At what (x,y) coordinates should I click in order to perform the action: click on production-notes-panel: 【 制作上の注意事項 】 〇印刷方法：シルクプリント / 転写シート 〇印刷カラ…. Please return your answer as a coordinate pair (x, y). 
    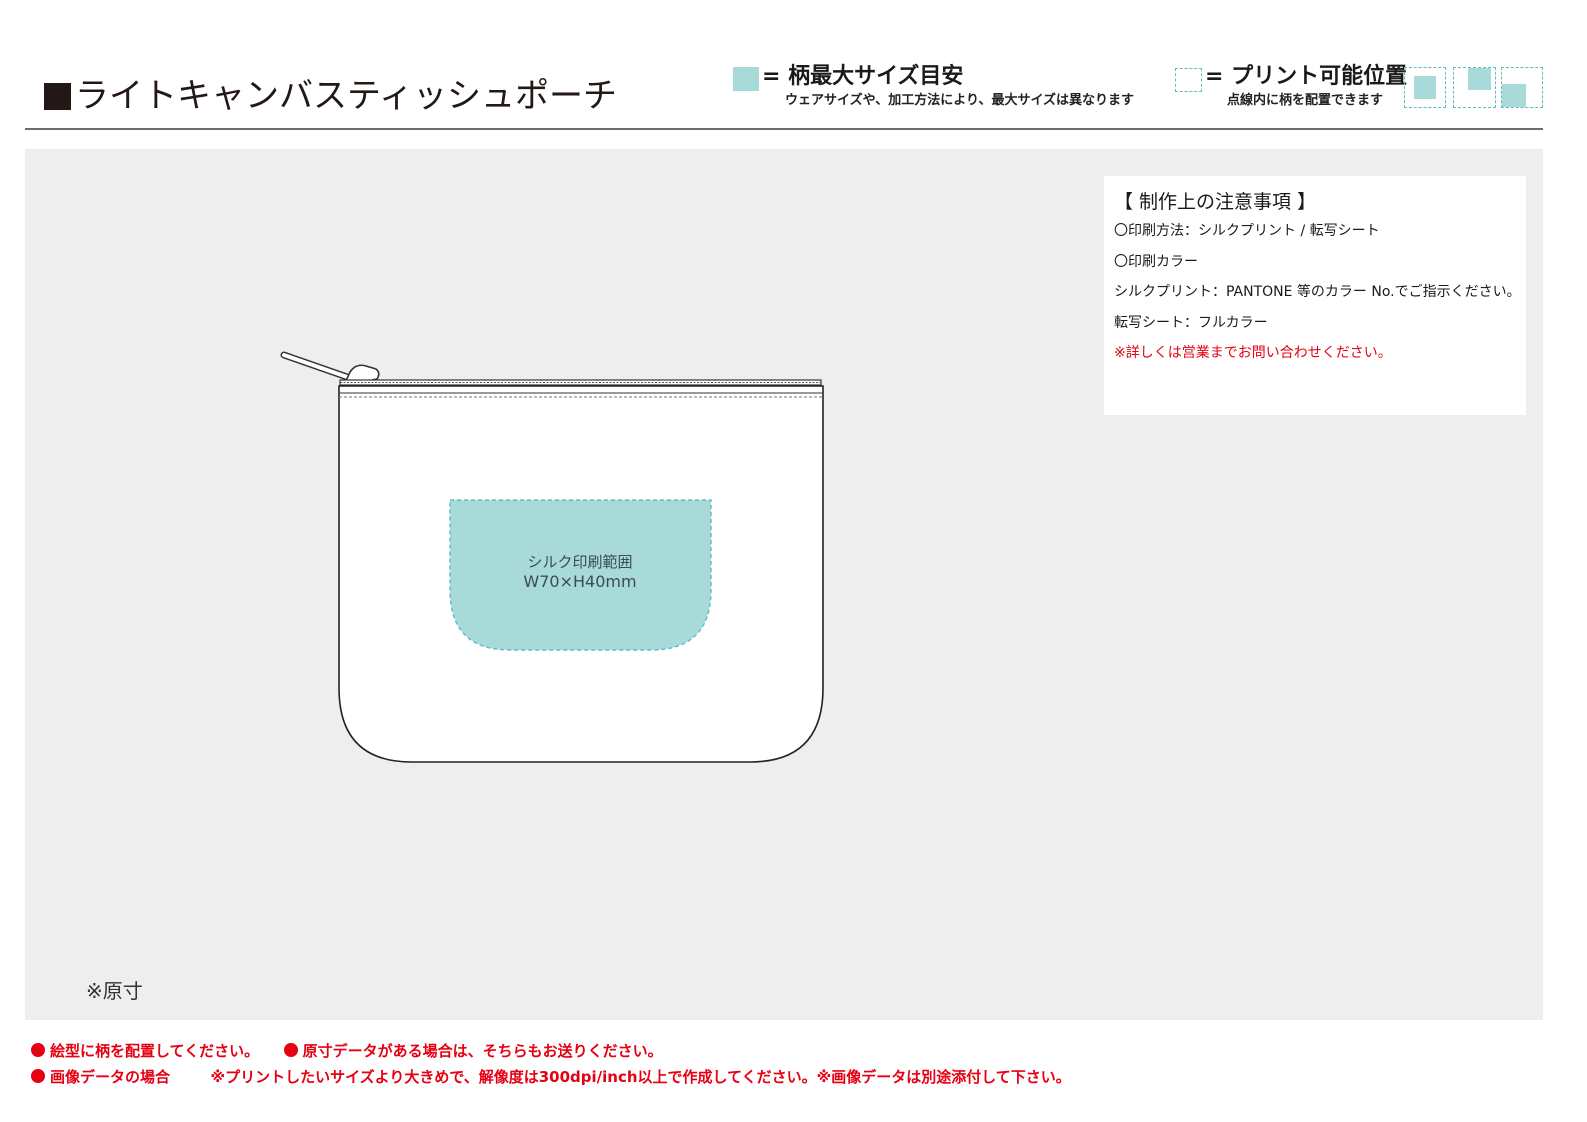
    Looking at the image, I should click on (1315, 295).